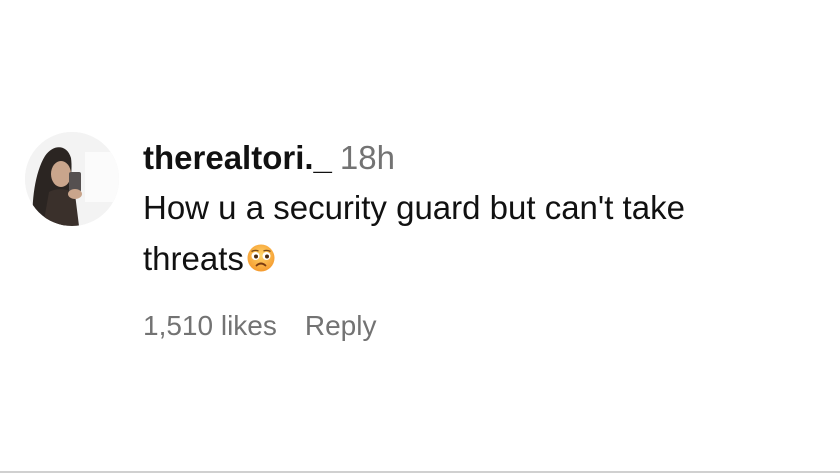  Describe the element at coordinates (488, 158) in the screenshot. I see `comment-header: therealtori._ 18h` at that location.